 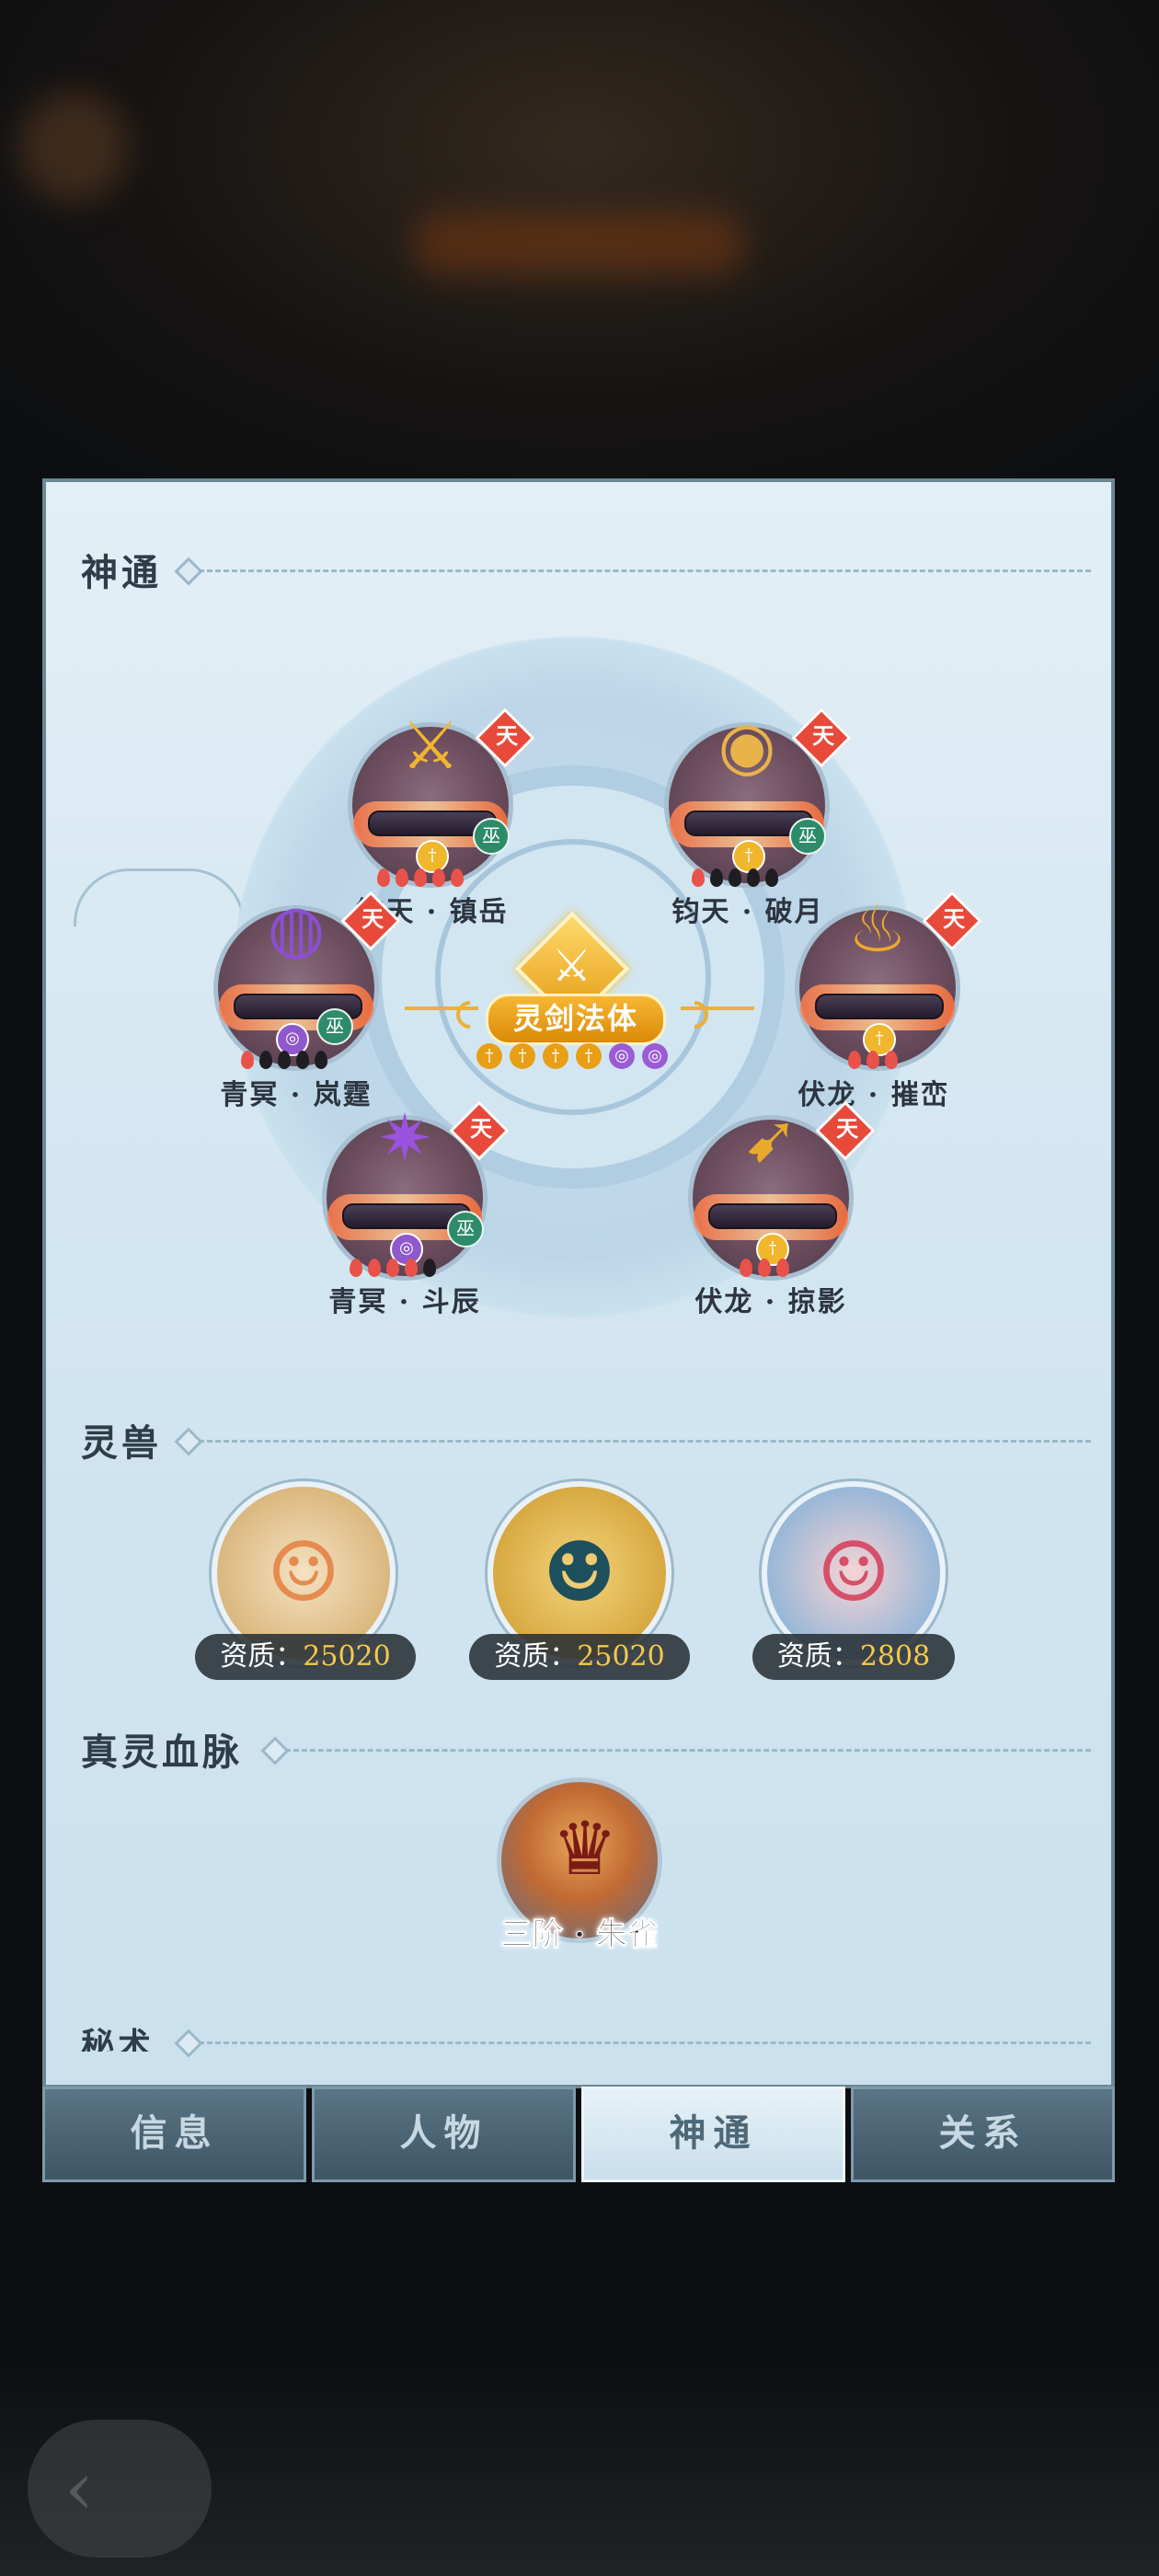 I want to click on vermilion-bird-icon: ♛, so click(x=585, y=1849).